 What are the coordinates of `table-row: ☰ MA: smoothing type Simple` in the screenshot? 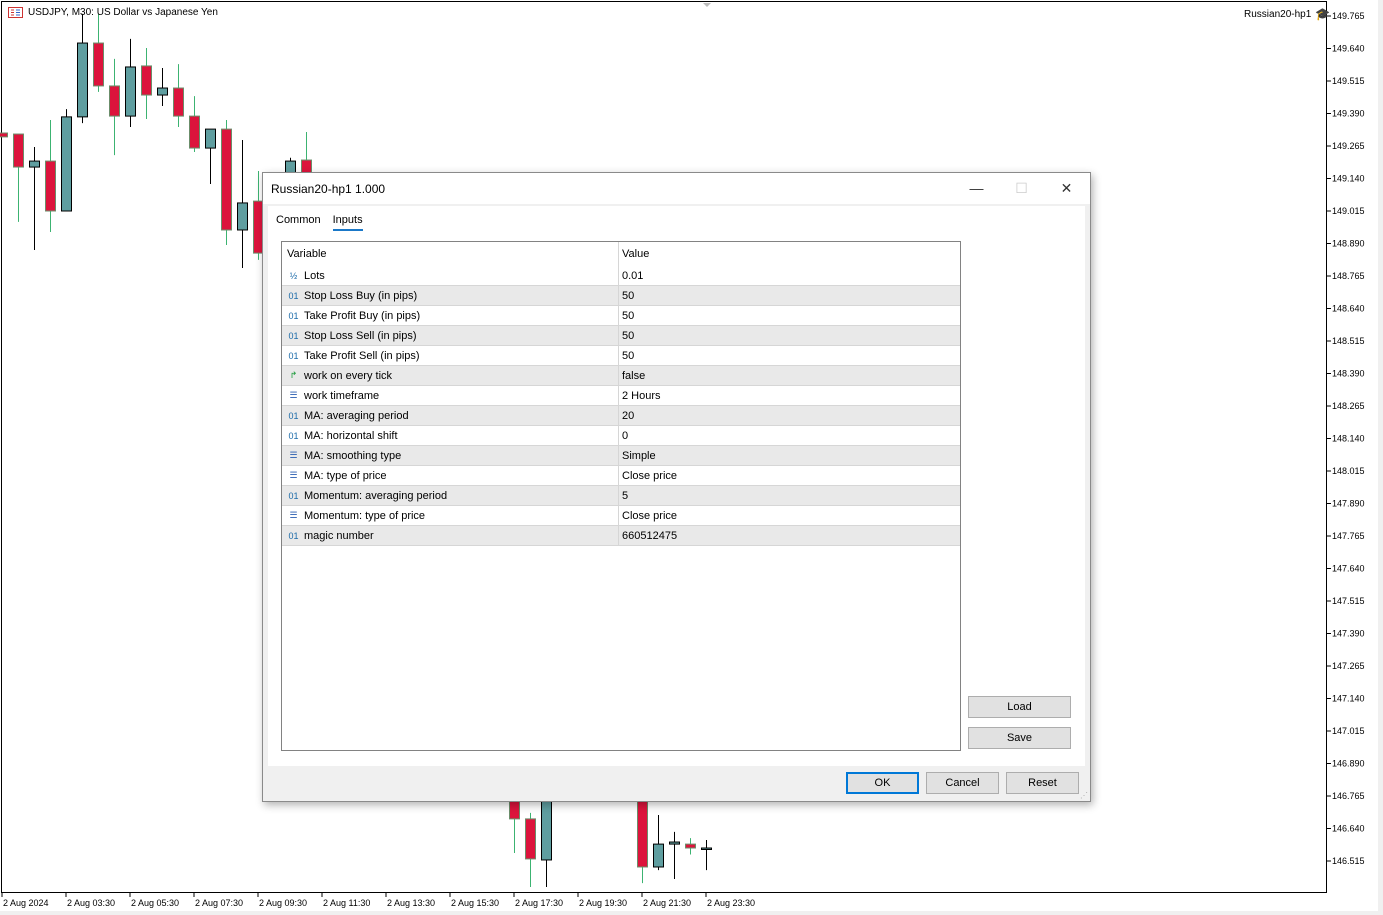 It's located at (621, 456).